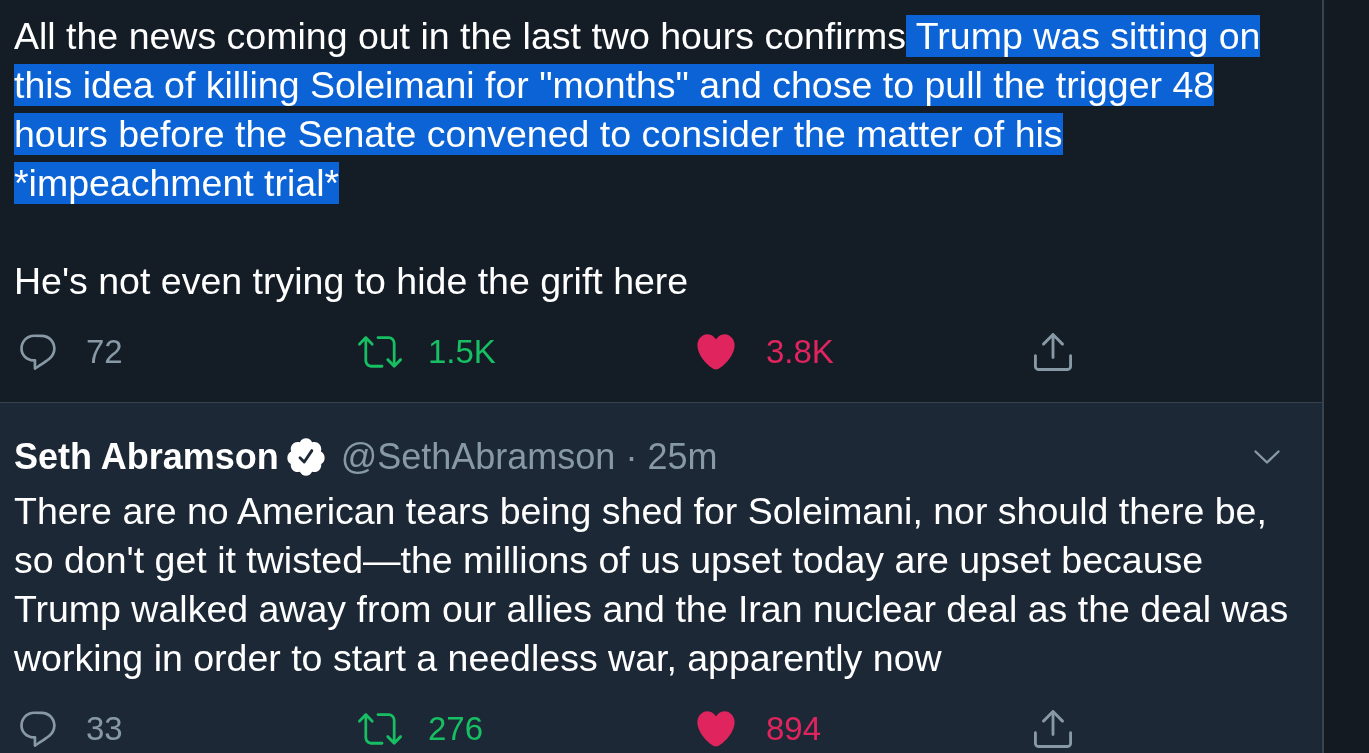 This screenshot has height=753, width=1369. I want to click on reply-button: 72, so click(71, 352).